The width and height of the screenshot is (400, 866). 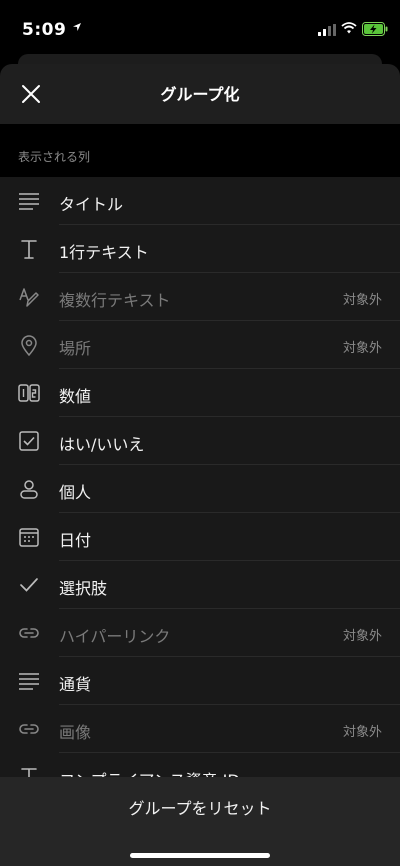 What do you see at coordinates (75, 348) in the screenshot?
I see `column-label: 場所` at bounding box center [75, 348].